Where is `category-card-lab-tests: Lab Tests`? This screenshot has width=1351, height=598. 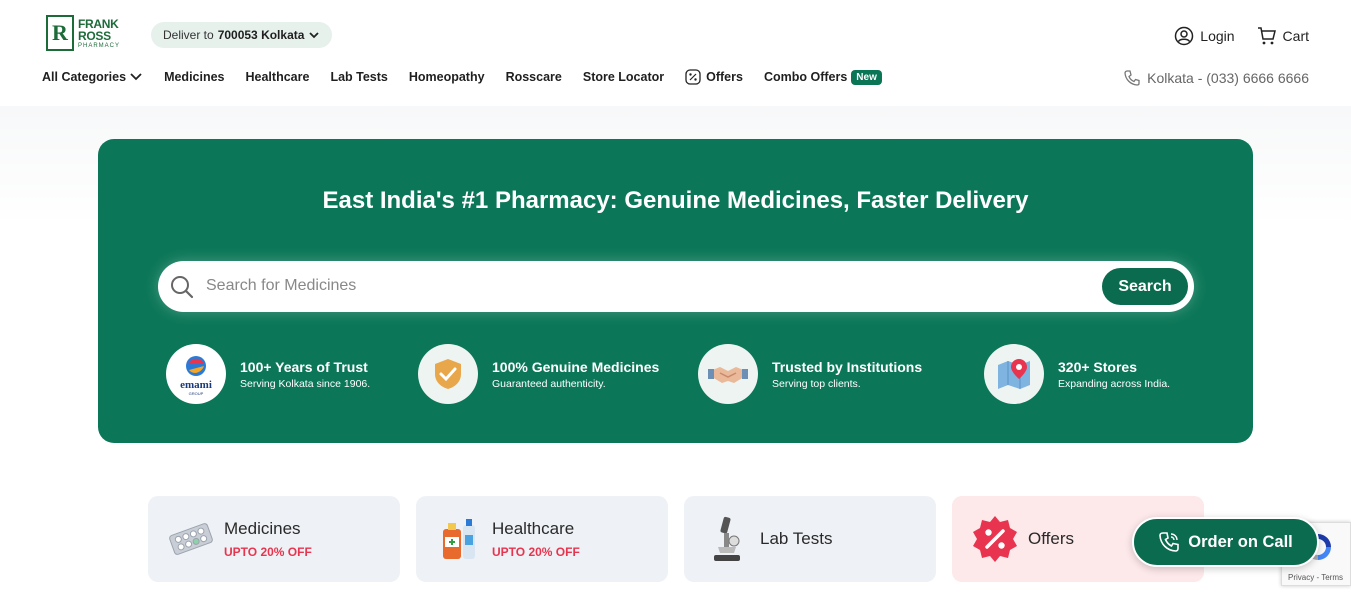
category-card-lab-tests: Lab Tests is located at coordinates (810, 539).